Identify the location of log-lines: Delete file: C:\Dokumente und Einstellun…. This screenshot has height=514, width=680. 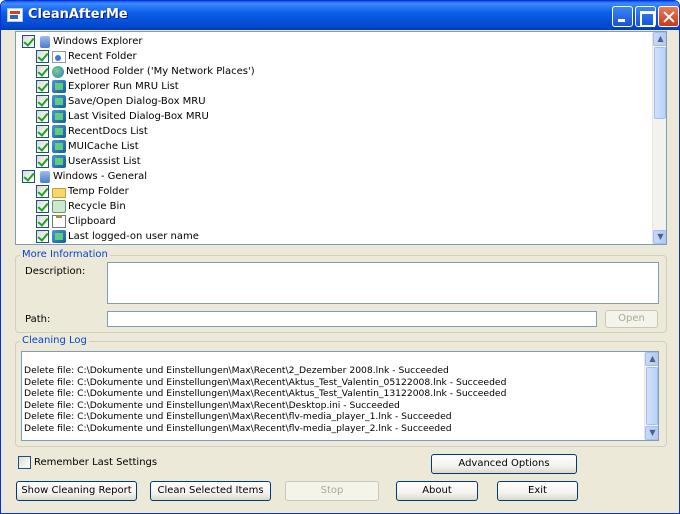
(265, 399).